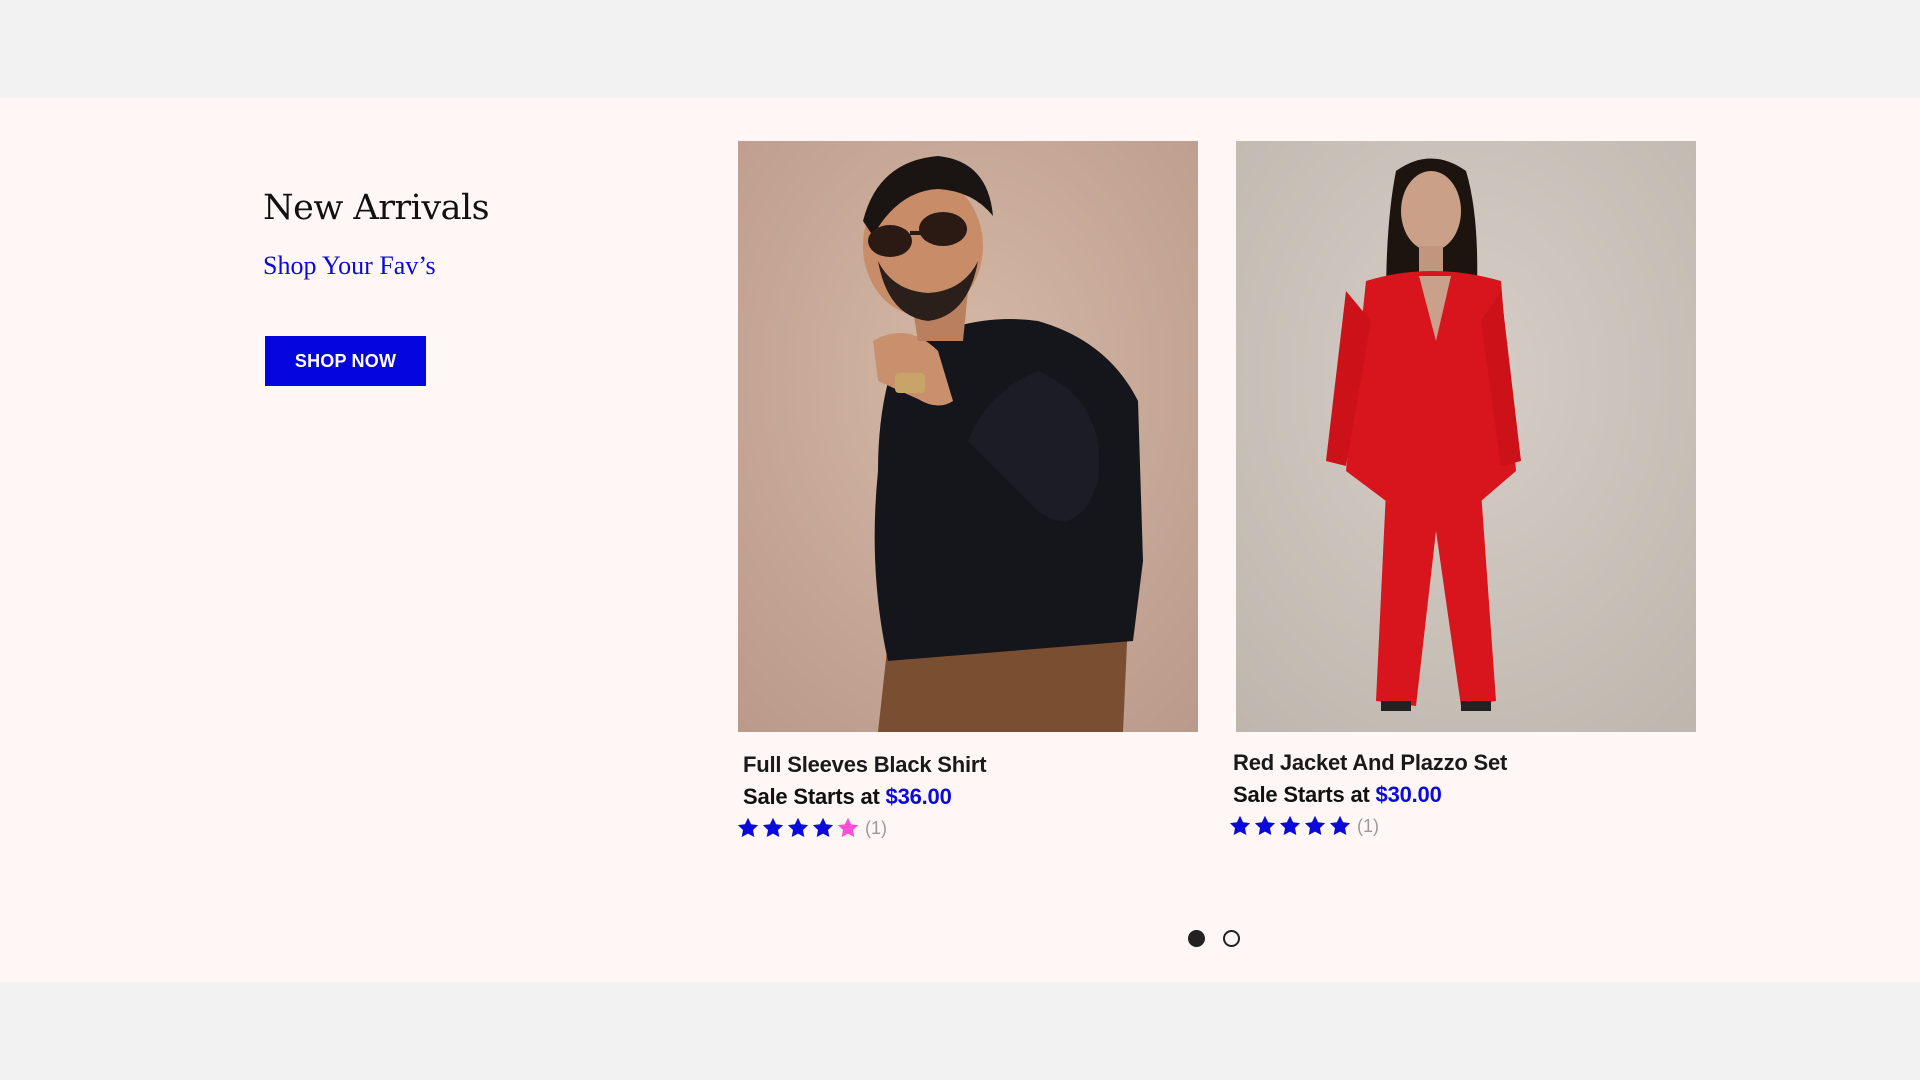  What do you see at coordinates (1464, 795) in the screenshot?
I see `product-sale-line: Sale Starts at $30.00` at bounding box center [1464, 795].